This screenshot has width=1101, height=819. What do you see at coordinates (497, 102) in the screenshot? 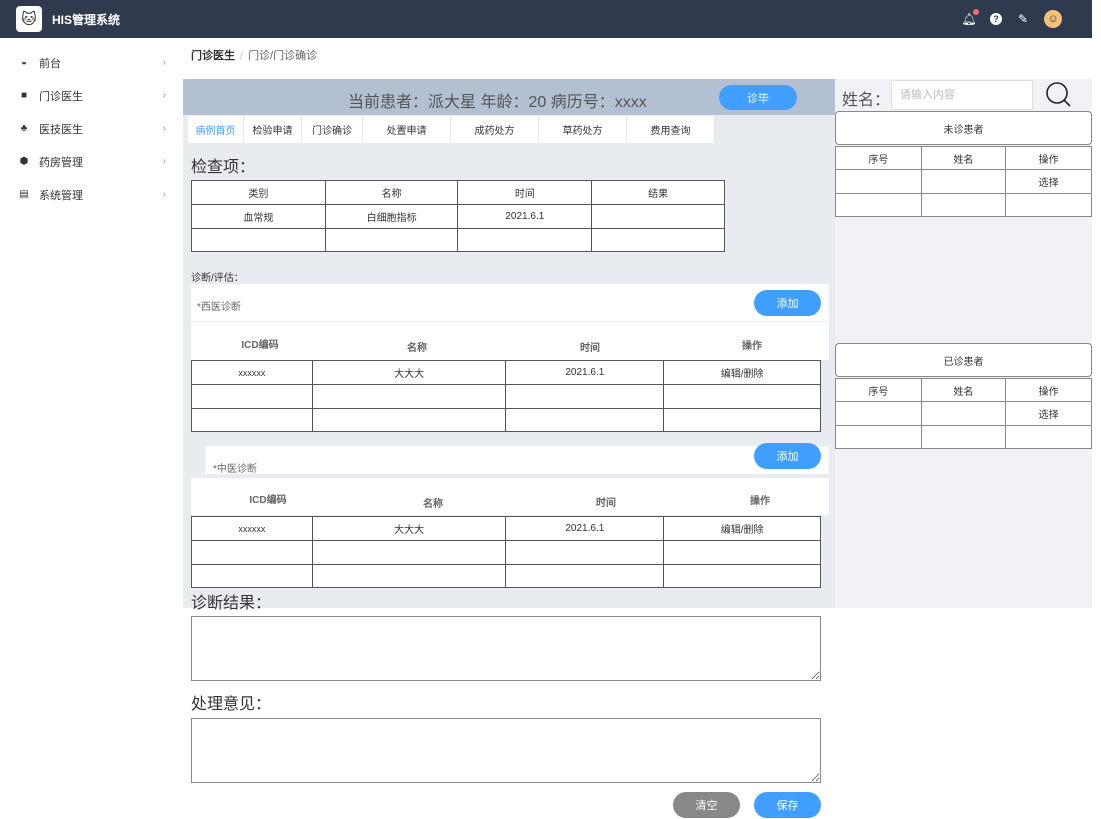
I see `patient-info: 当前患者：派大星 年龄：20 病历号：xxxx` at bounding box center [497, 102].